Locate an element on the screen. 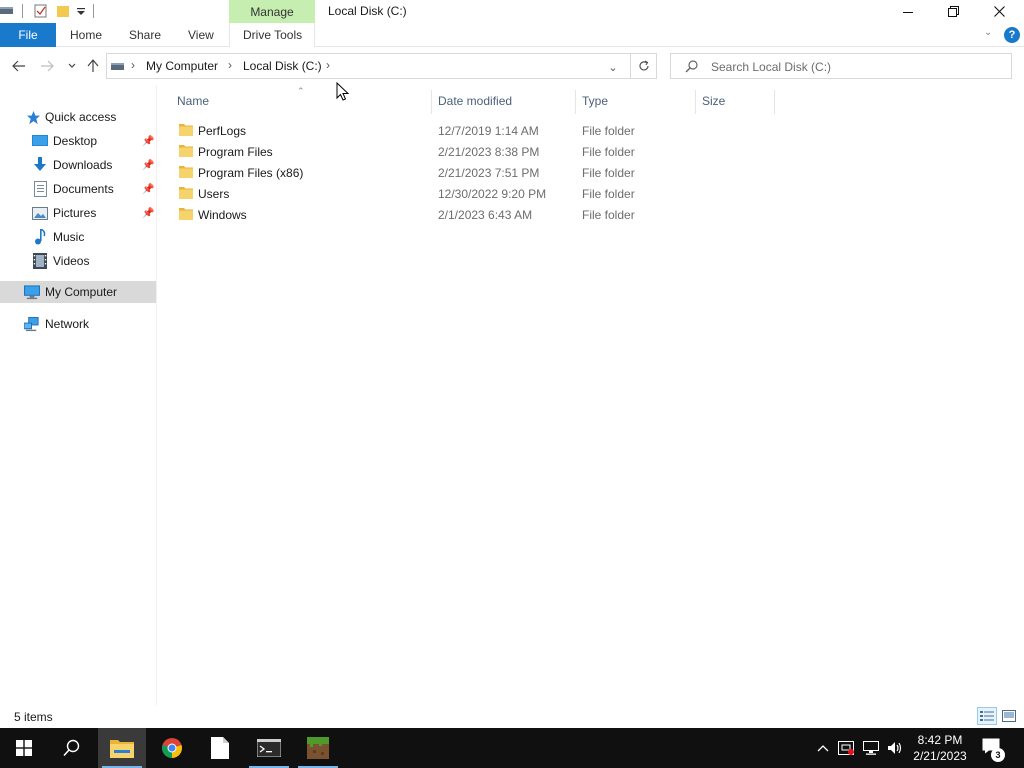 This screenshot has width=1024, height=768. sidebar-item-documents: Documents 📌 is located at coordinates (78, 189).